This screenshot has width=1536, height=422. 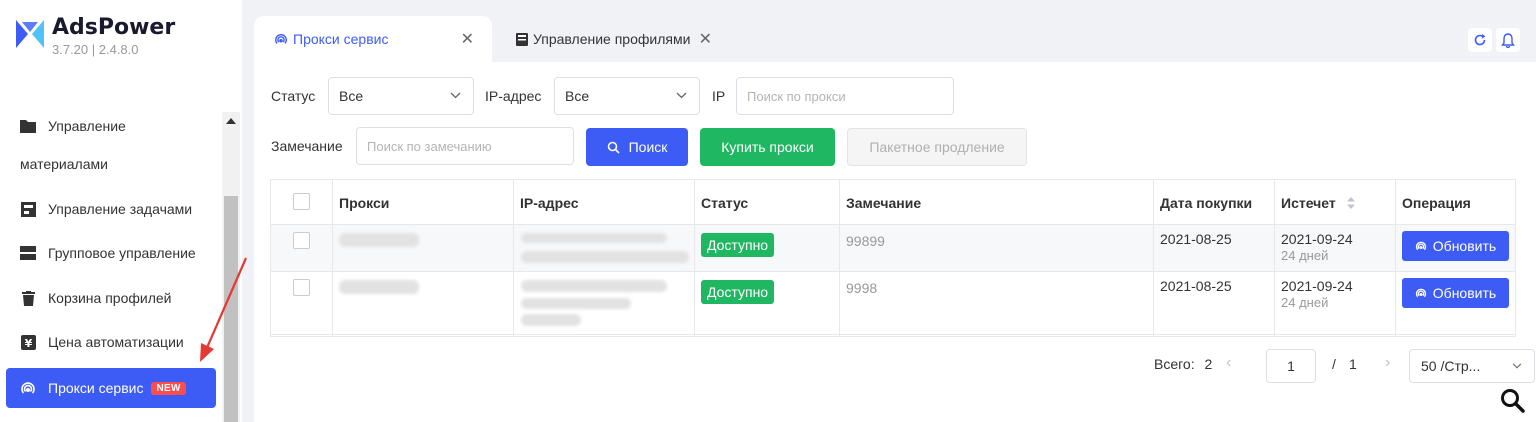 I want to click on sidebar-item-label-continued: материалами, so click(x=64, y=164).